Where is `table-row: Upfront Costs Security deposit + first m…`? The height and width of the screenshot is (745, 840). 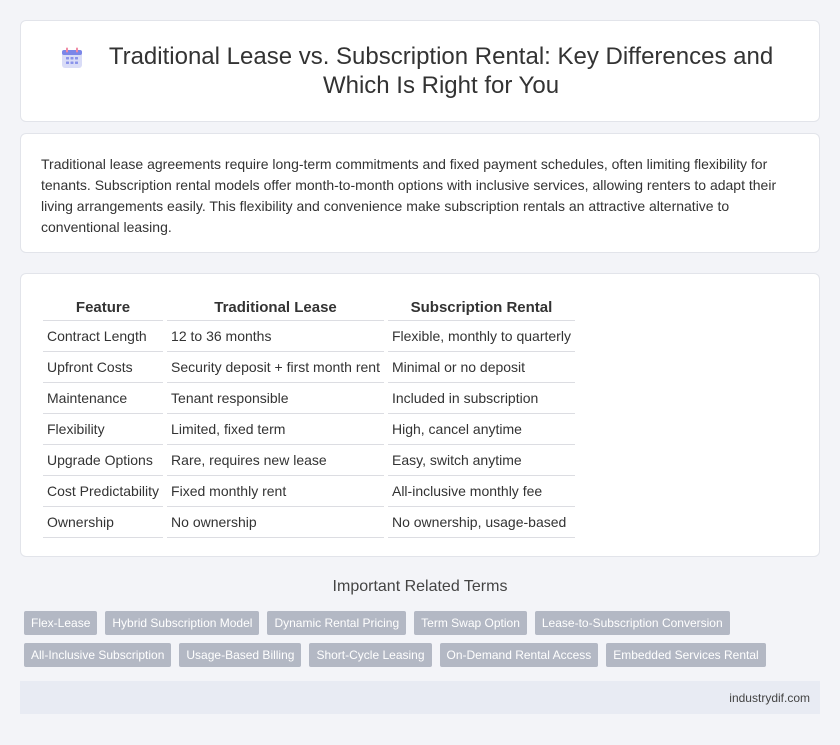 table-row: Upfront Costs Security deposit + first m… is located at coordinates (309, 367).